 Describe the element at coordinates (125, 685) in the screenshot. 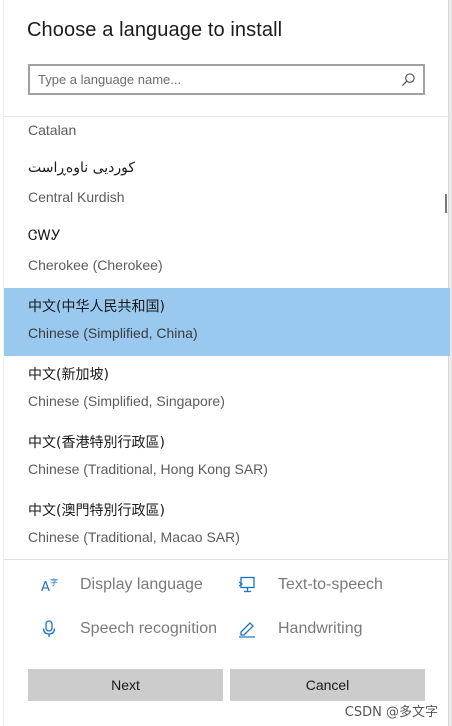

I see `next-button: Next` at that location.